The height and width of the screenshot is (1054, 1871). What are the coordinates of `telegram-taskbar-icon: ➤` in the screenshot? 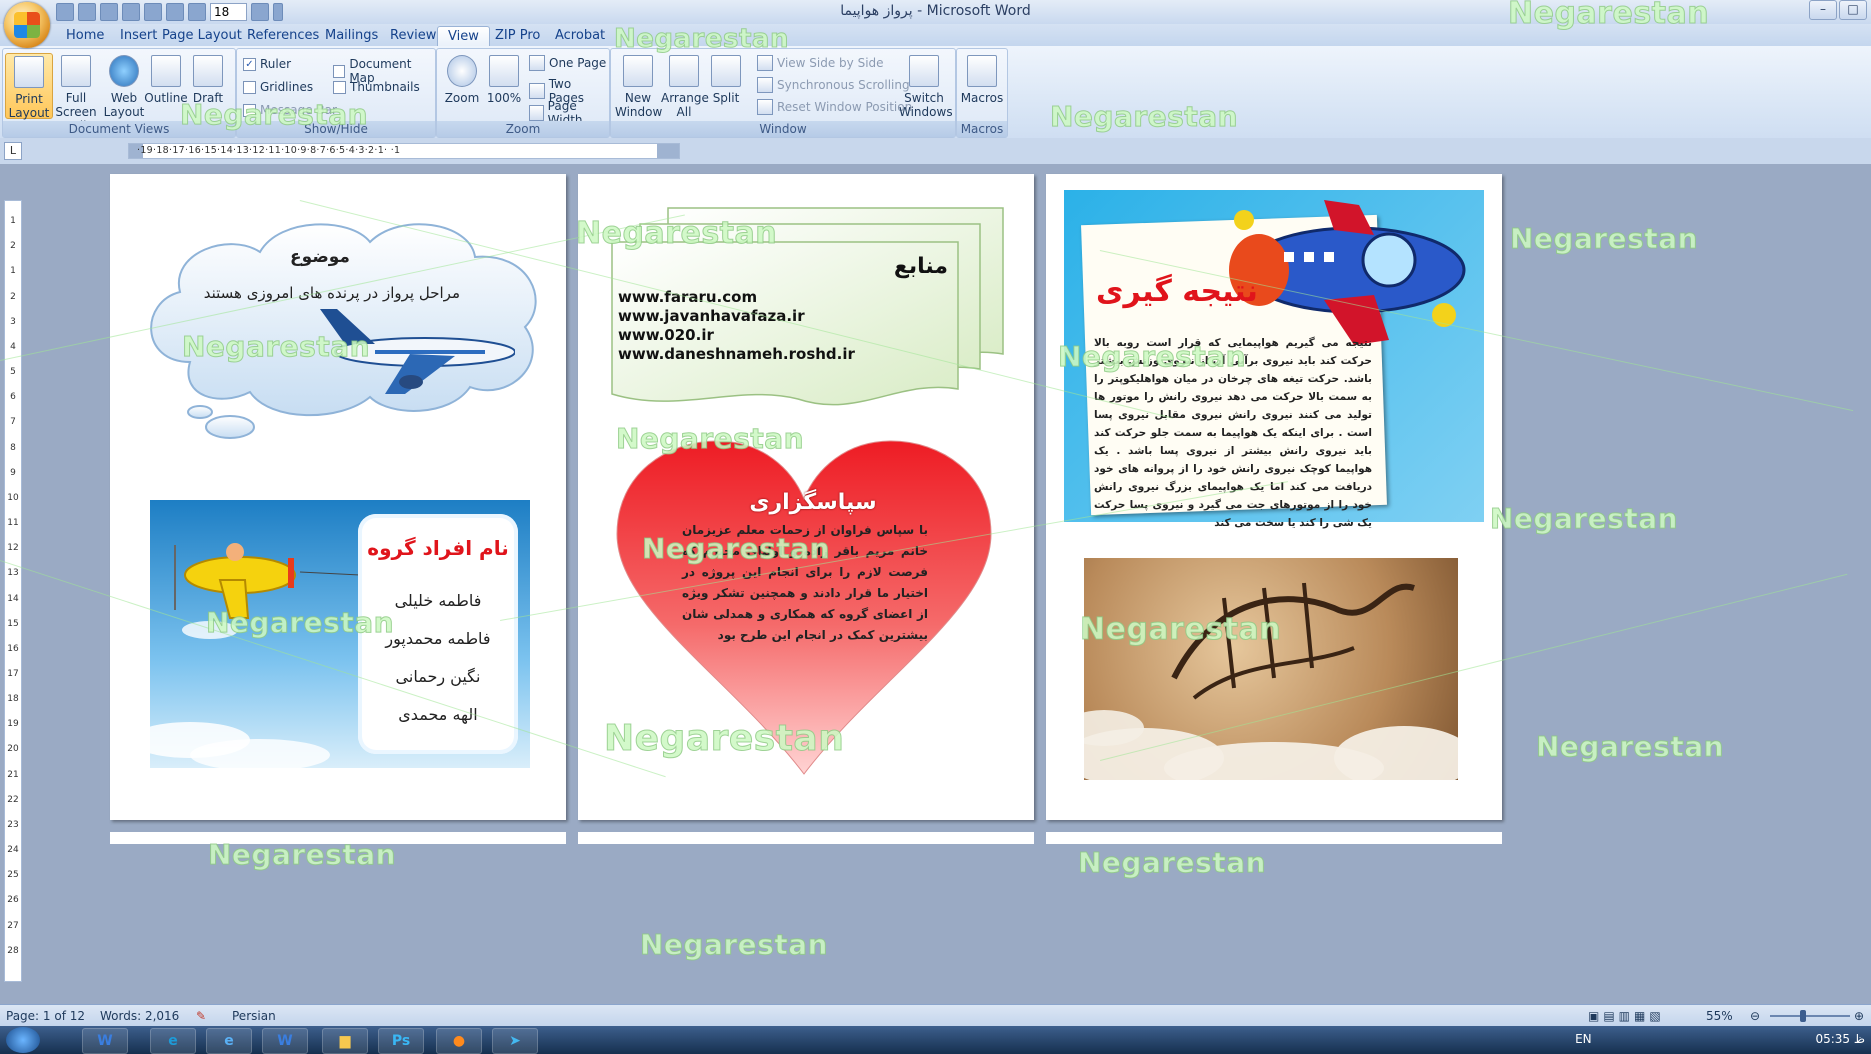 It's located at (515, 1041).